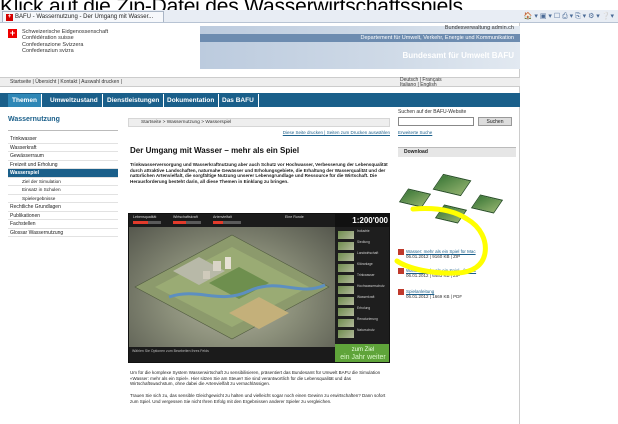 The height and width of the screenshot is (424, 618). I want to click on tab-dokumentation: Dokumentation, so click(191, 100).